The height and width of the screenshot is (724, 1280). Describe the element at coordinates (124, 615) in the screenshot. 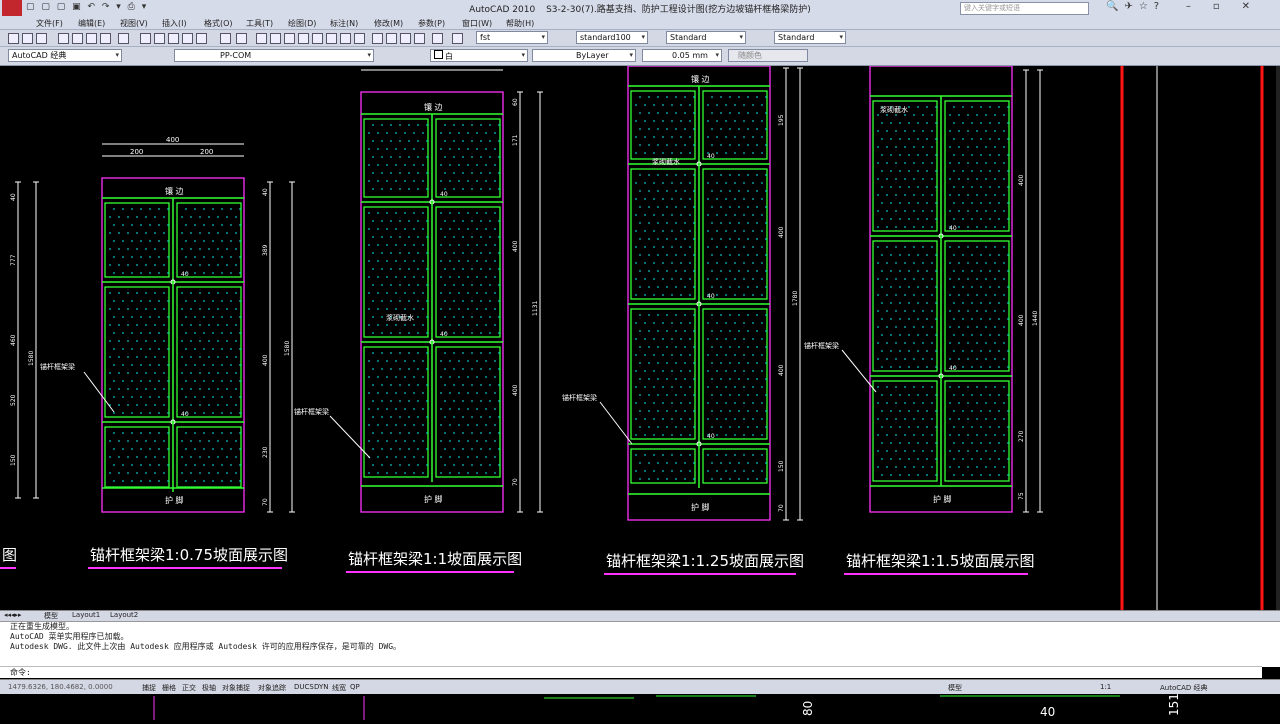

I see `tab-layout2: Layout2` at that location.